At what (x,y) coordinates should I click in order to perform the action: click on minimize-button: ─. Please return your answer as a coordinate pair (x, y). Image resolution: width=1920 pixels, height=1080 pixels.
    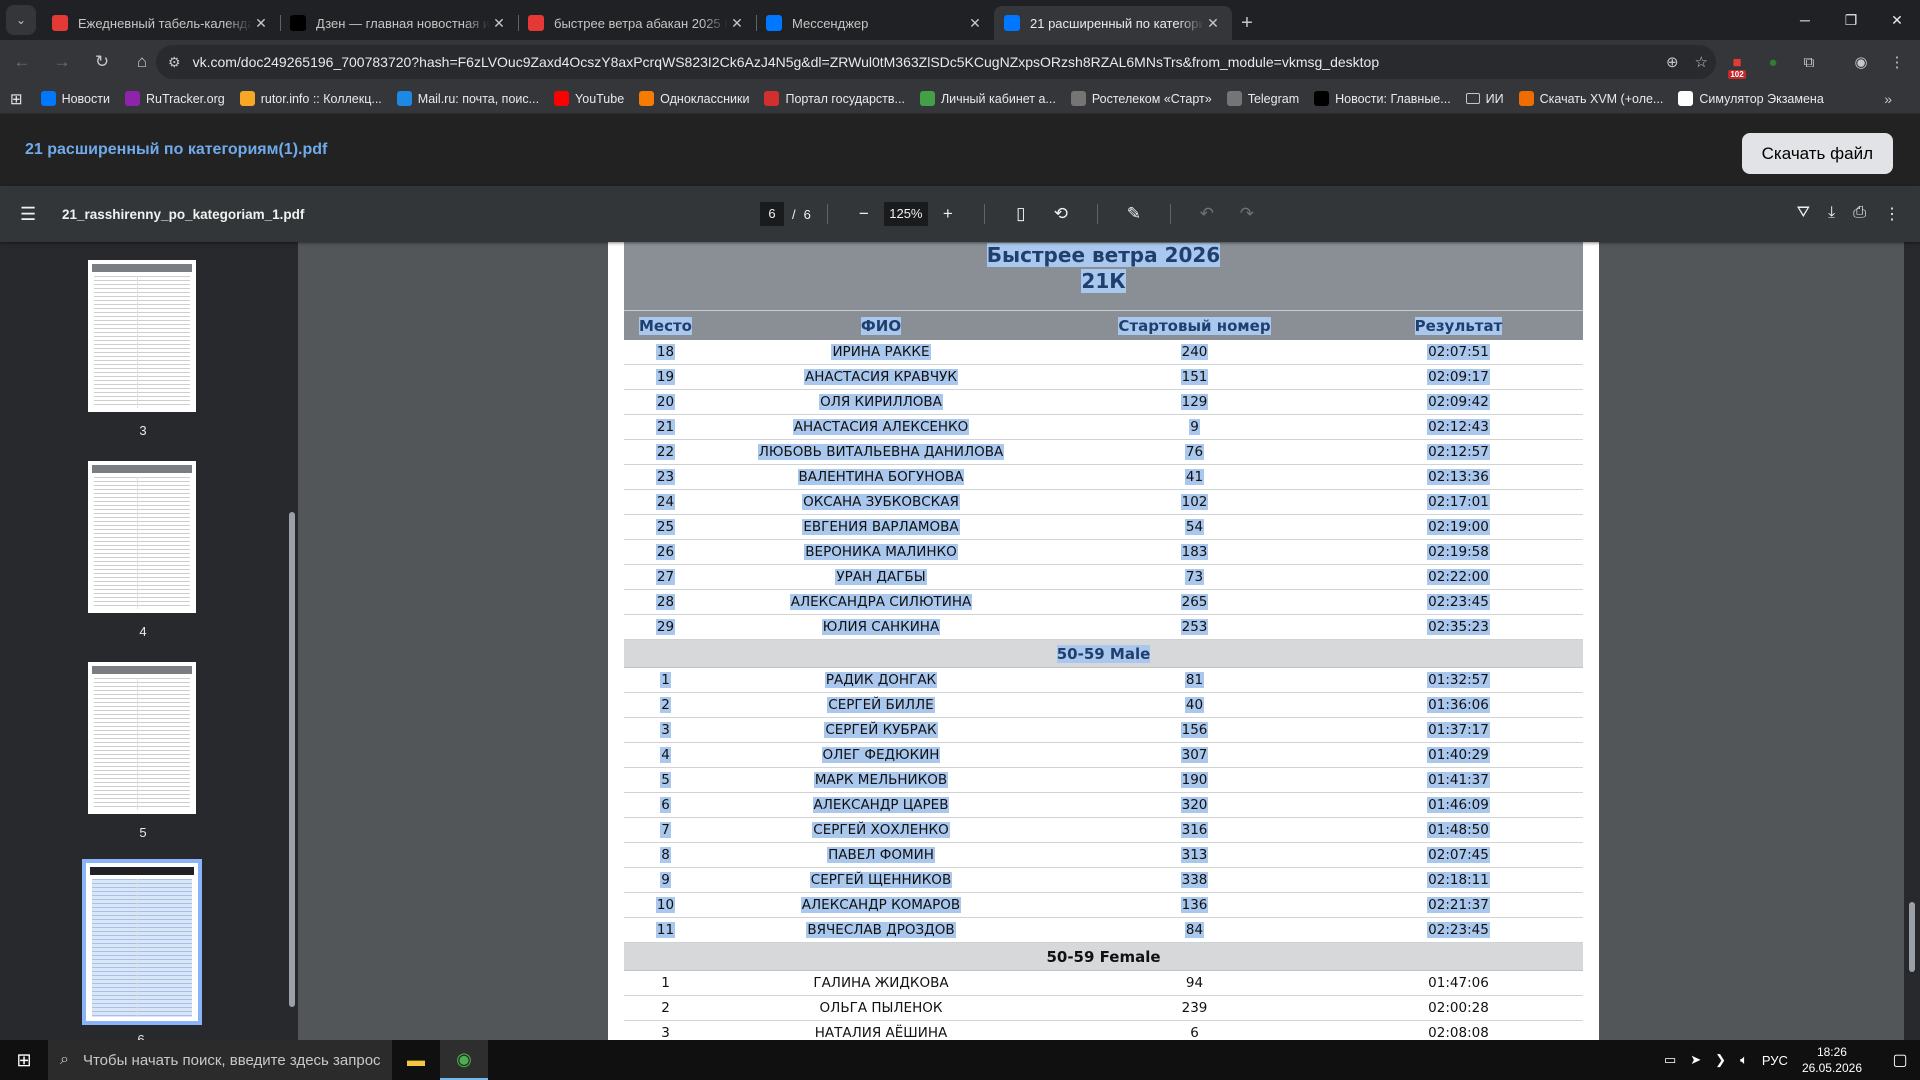
    Looking at the image, I should click on (1805, 20).